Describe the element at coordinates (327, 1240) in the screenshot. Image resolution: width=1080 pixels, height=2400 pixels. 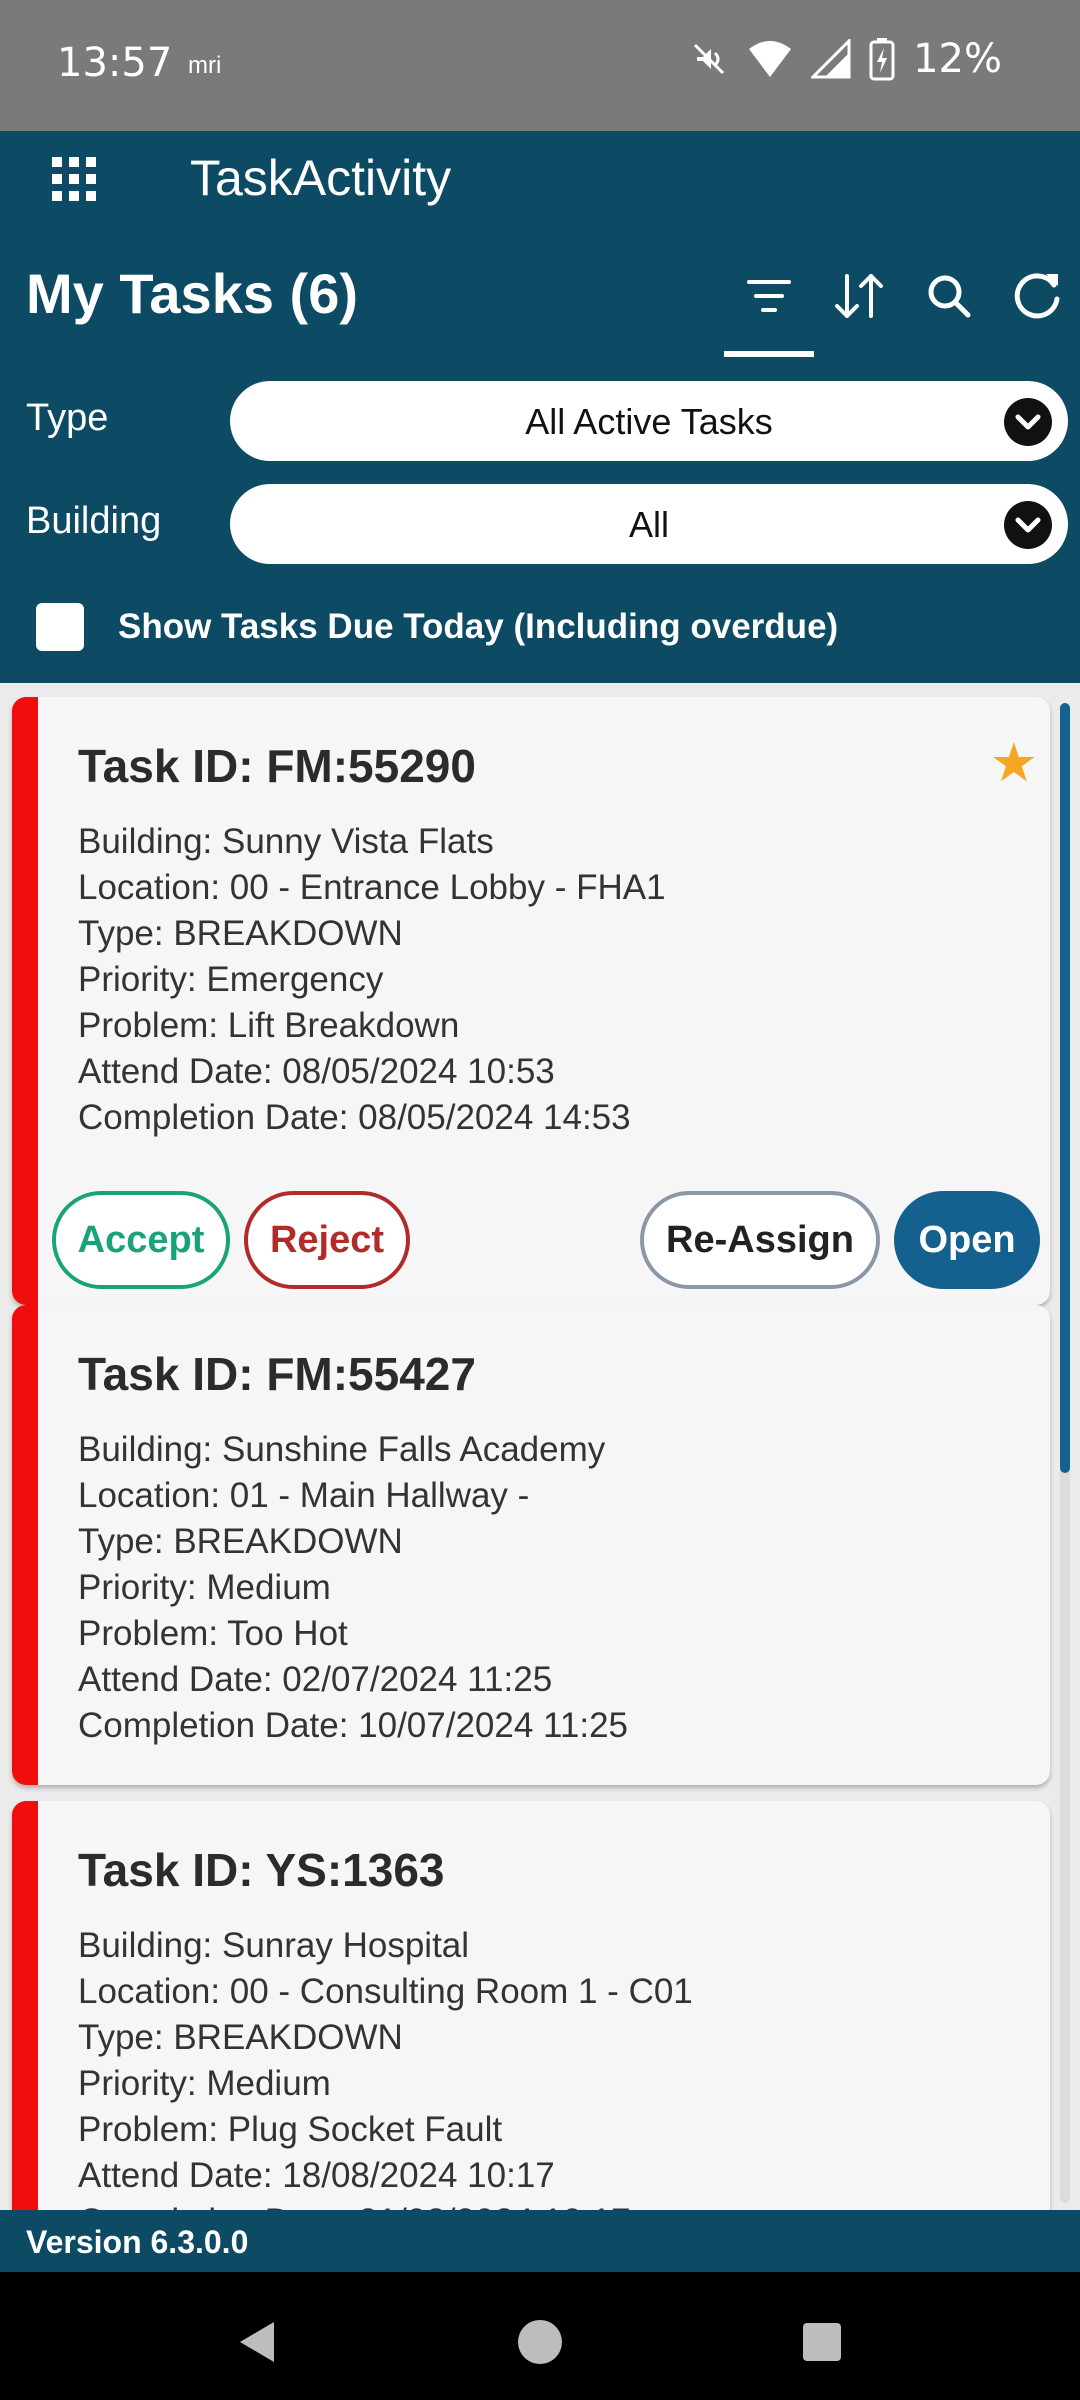
I see `reject-button: Reject` at that location.